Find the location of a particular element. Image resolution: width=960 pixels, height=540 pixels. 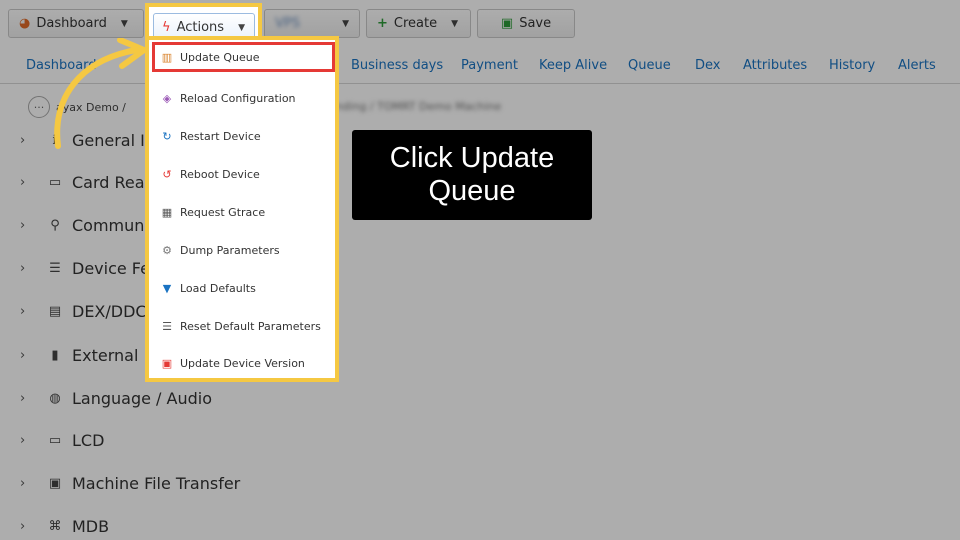

menu-item-label: Update Queue is located at coordinates (220, 57).